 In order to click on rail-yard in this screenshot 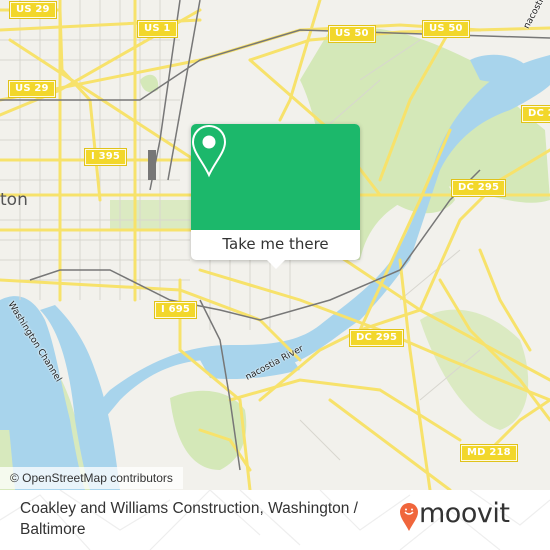, I will do `click(152, 165)`.